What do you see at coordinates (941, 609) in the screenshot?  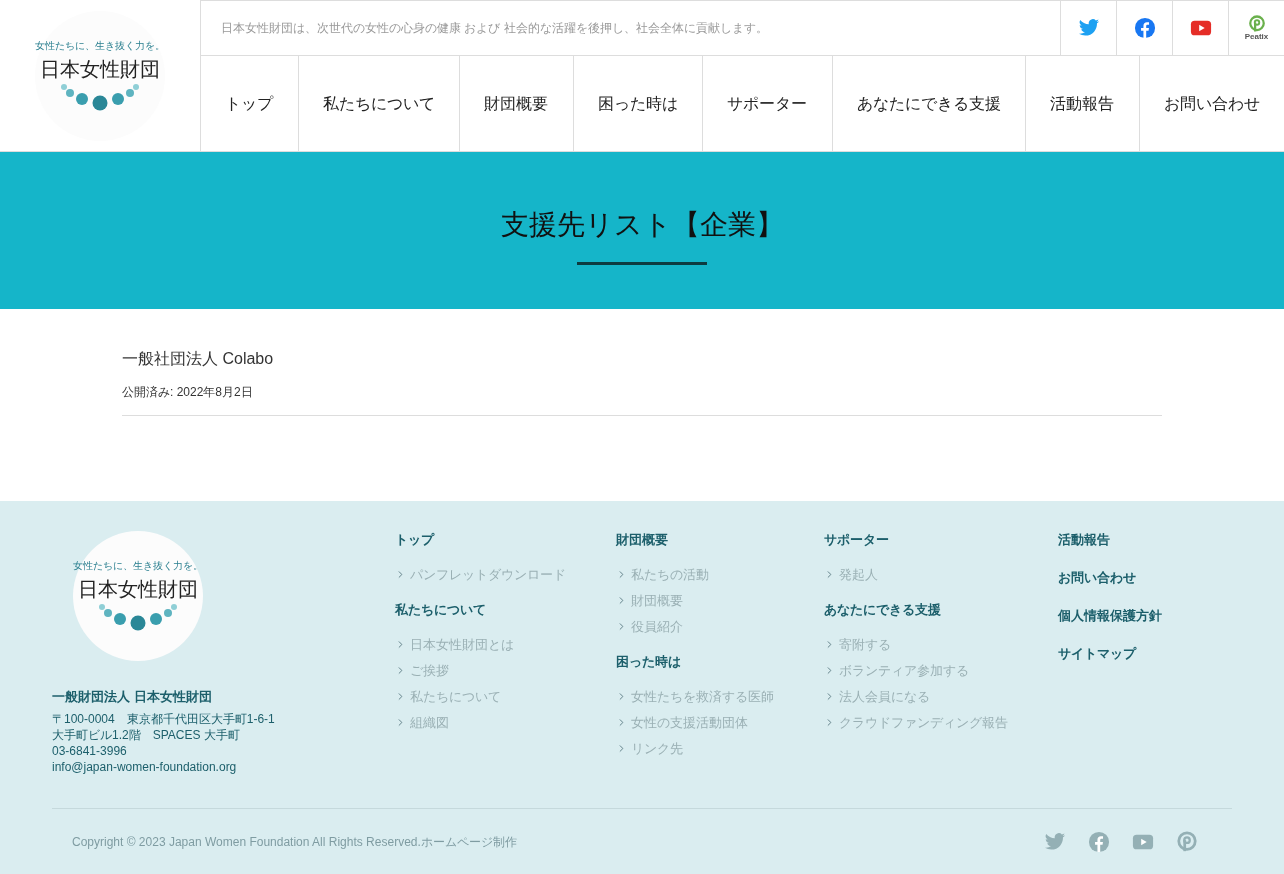 I see `footer-heading: あなたにできる支援` at bounding box center [941, 609].